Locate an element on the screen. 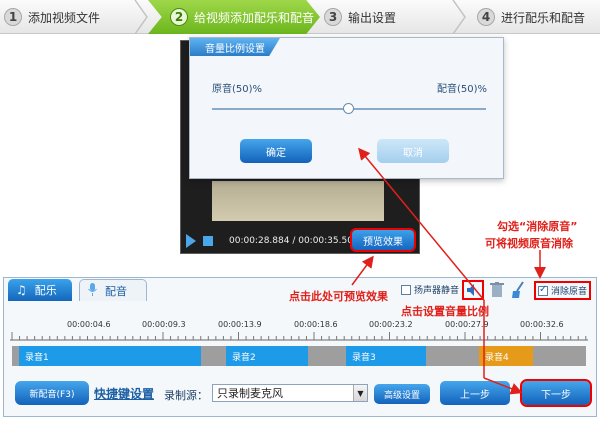 This screenshot has height=421, width=600. annotation-click-preview: 点击此处可预览效果 is located at coordinates (338, 296).